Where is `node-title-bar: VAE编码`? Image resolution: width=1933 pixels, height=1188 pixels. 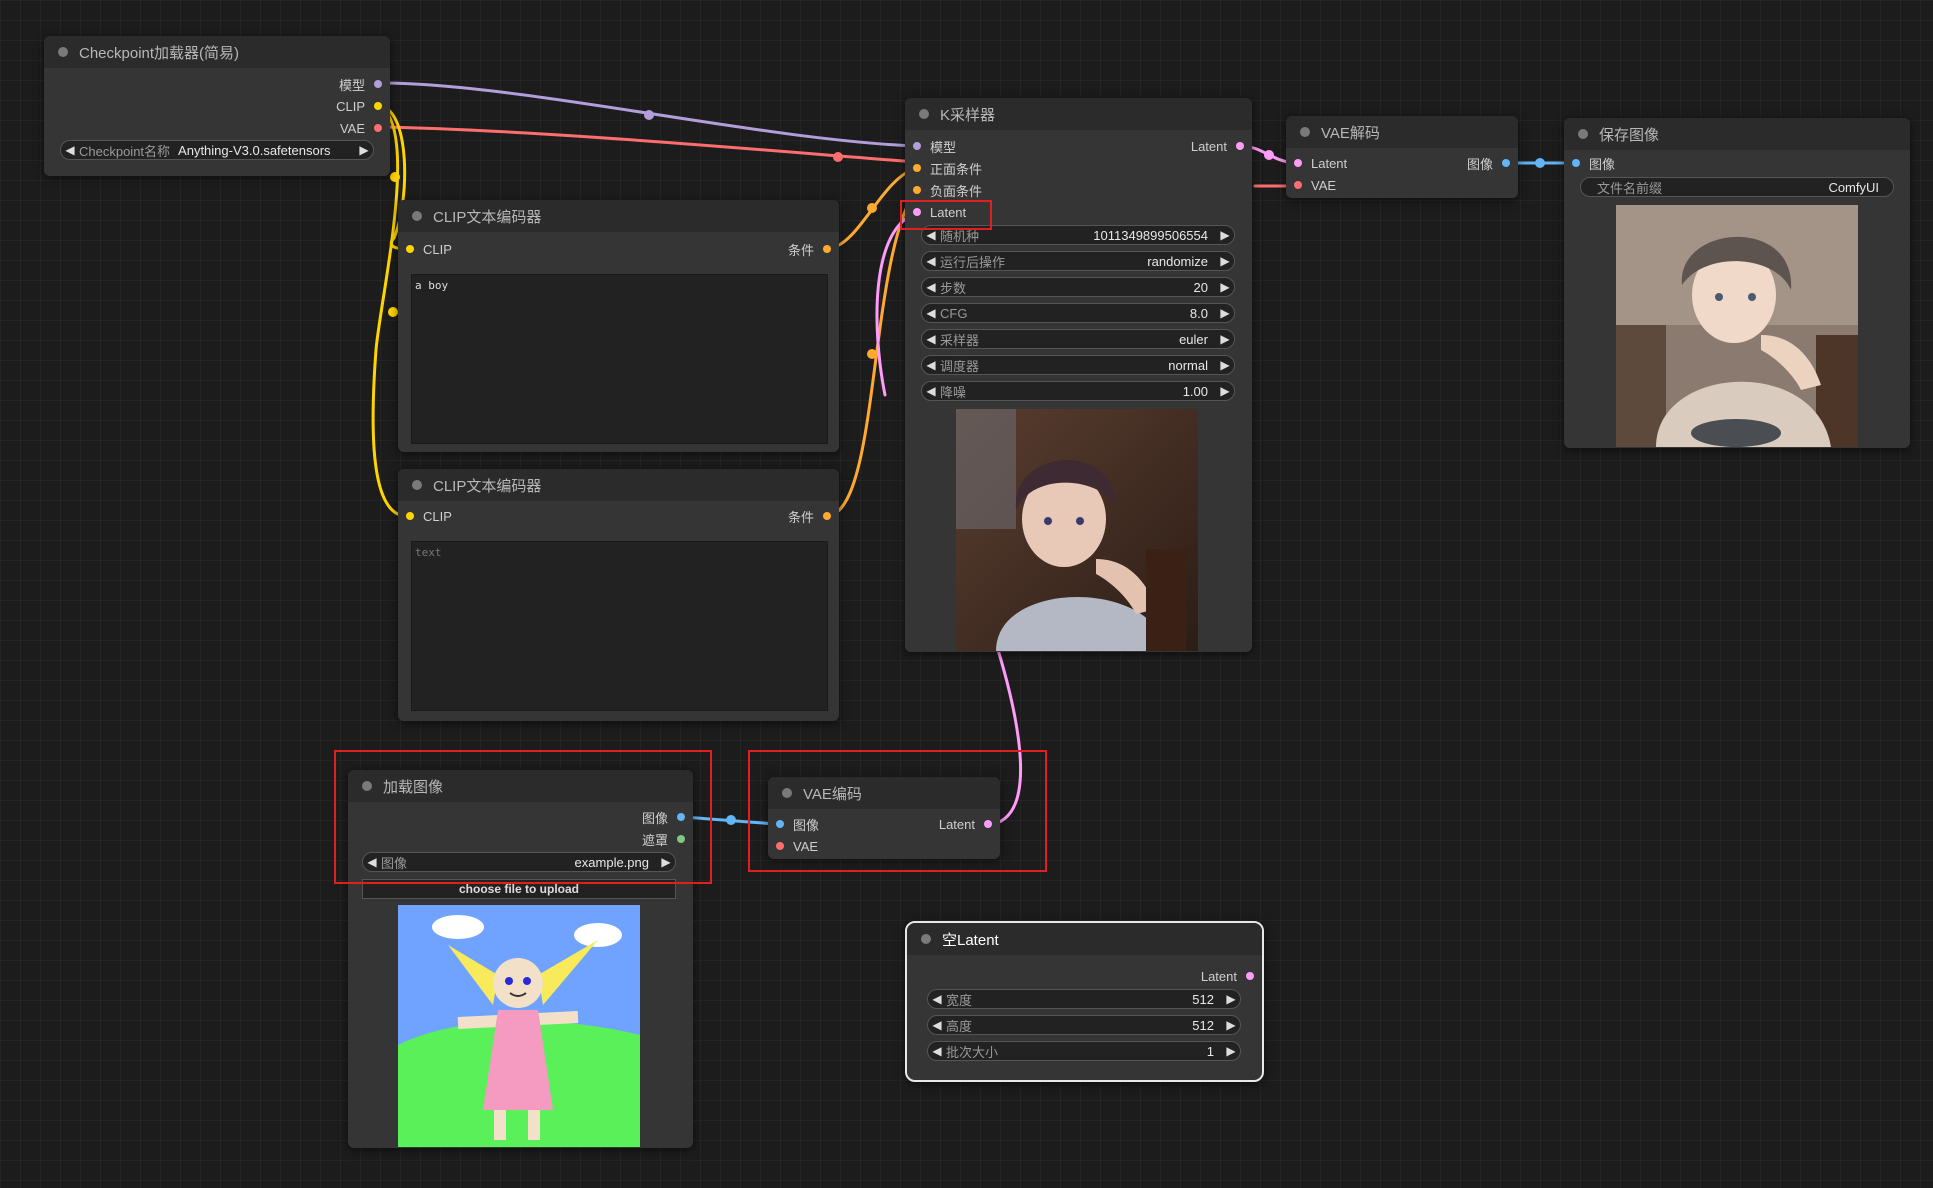
node-title-bar: VAE编码 is located at coordinates (884, 793).